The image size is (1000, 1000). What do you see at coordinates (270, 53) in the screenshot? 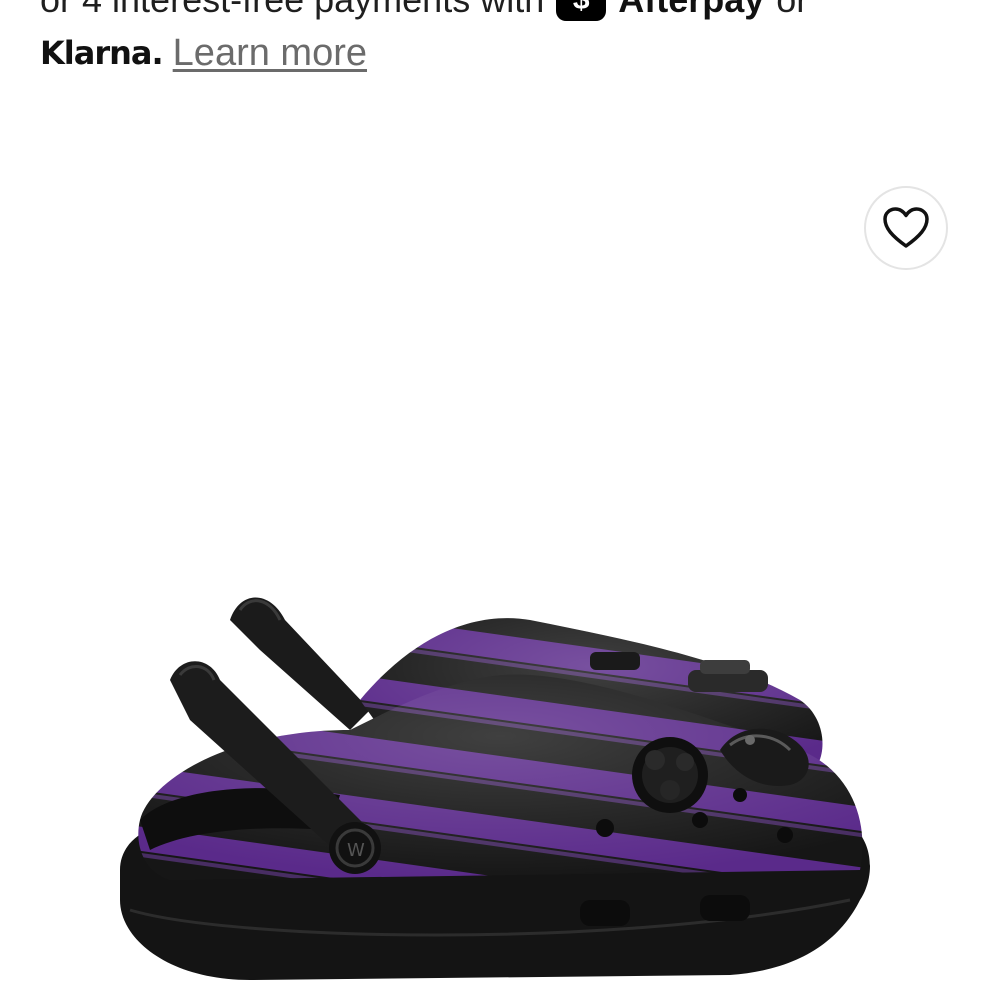
I see `learn-more-link: Learn more` at bounding box center [270, 53].